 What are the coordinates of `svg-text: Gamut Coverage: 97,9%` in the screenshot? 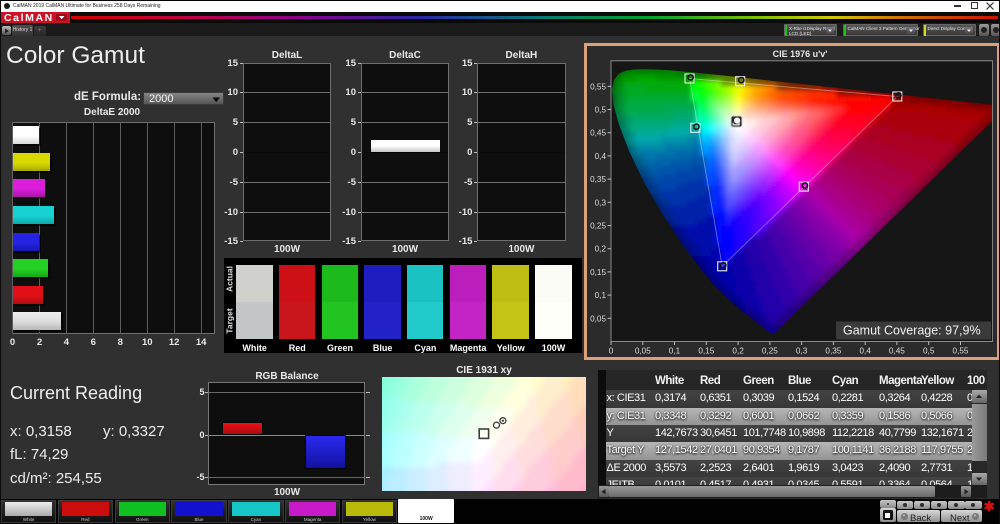 It's located at (912, 331).